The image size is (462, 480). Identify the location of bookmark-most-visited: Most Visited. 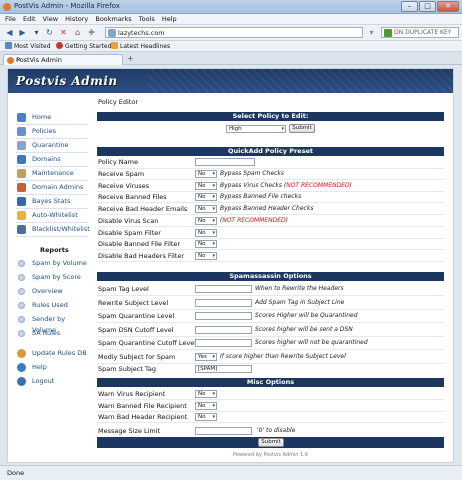
(28, 46).